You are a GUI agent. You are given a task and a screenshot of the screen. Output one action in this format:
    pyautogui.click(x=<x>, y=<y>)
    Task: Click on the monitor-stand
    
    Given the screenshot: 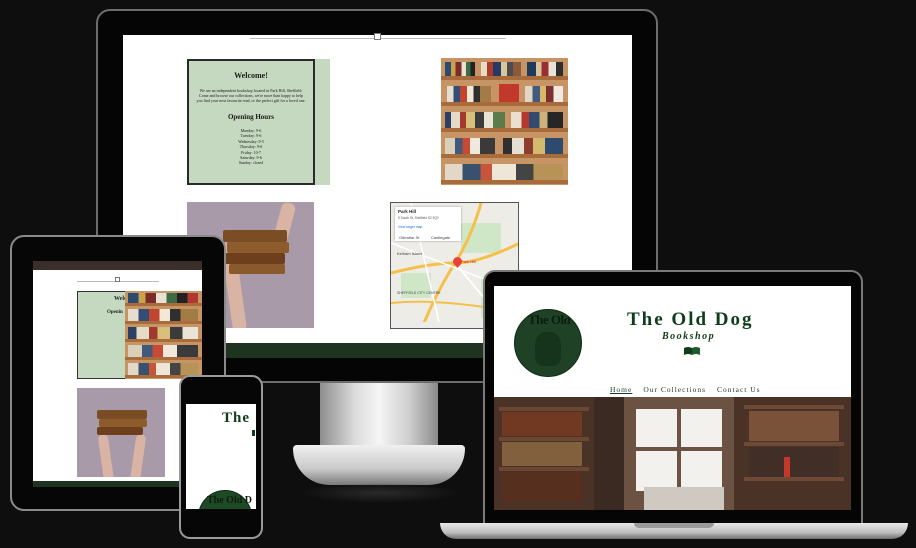 What is the action you would take?
    pyautogui.click(x=379, y=418)
    